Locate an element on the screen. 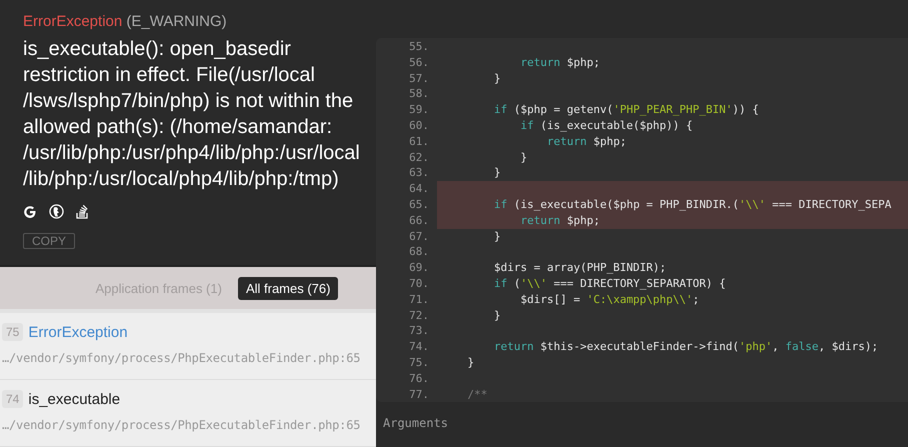 This screenshot has height=447, width=908. frame-name: ErrorException is located at coordinates (78, 332).